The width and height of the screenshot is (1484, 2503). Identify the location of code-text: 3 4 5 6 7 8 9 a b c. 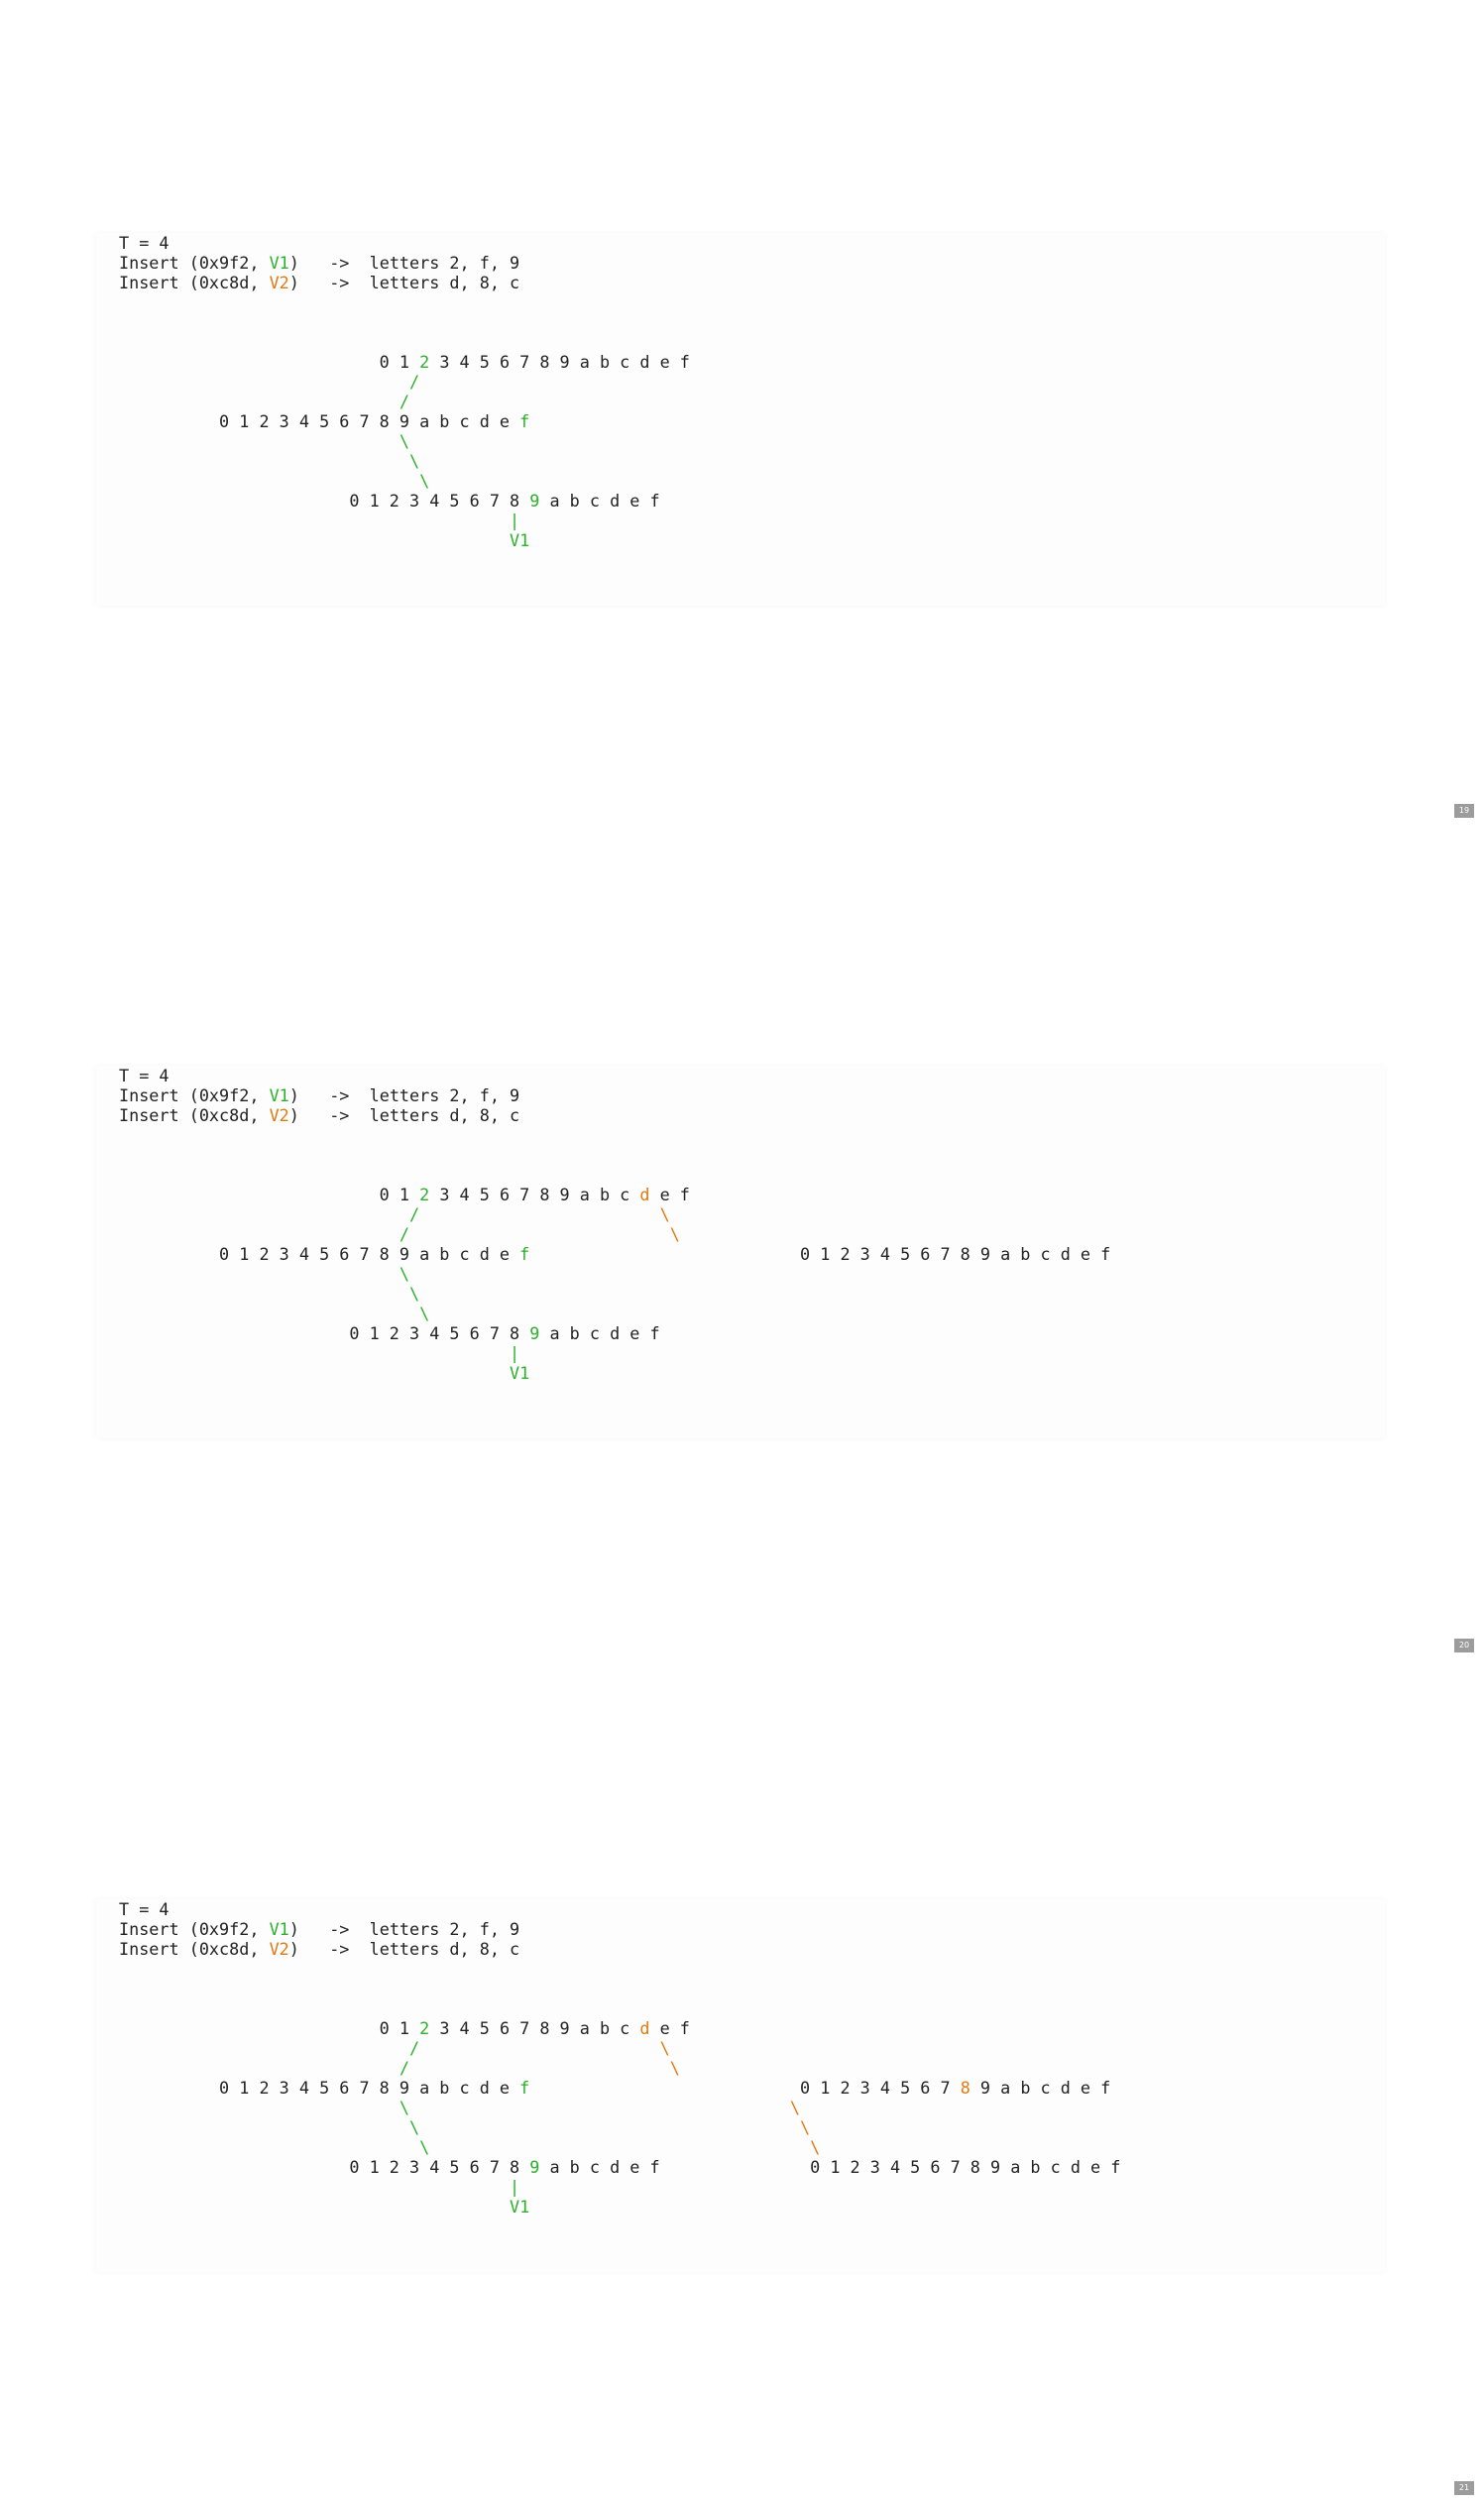
(534, 1194).